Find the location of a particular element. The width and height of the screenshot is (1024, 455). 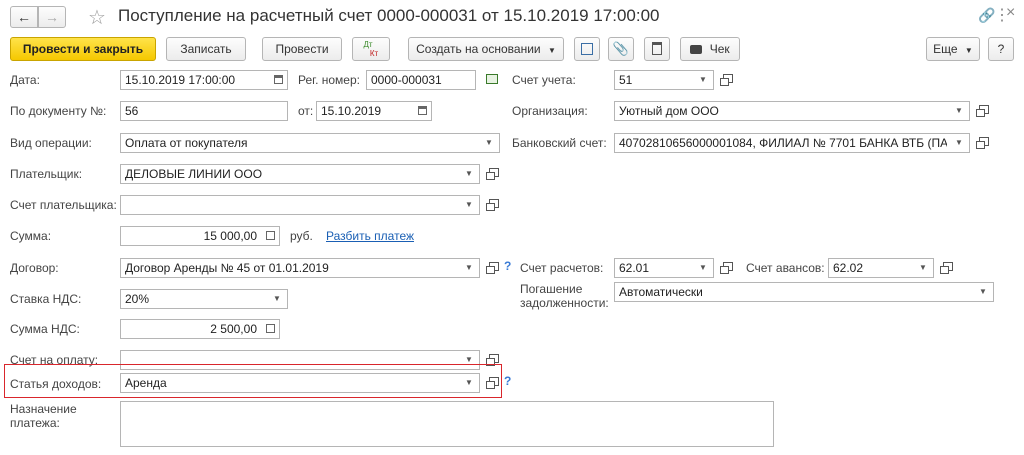

doc-number-field: 56 is located at coordinates (204, 111).